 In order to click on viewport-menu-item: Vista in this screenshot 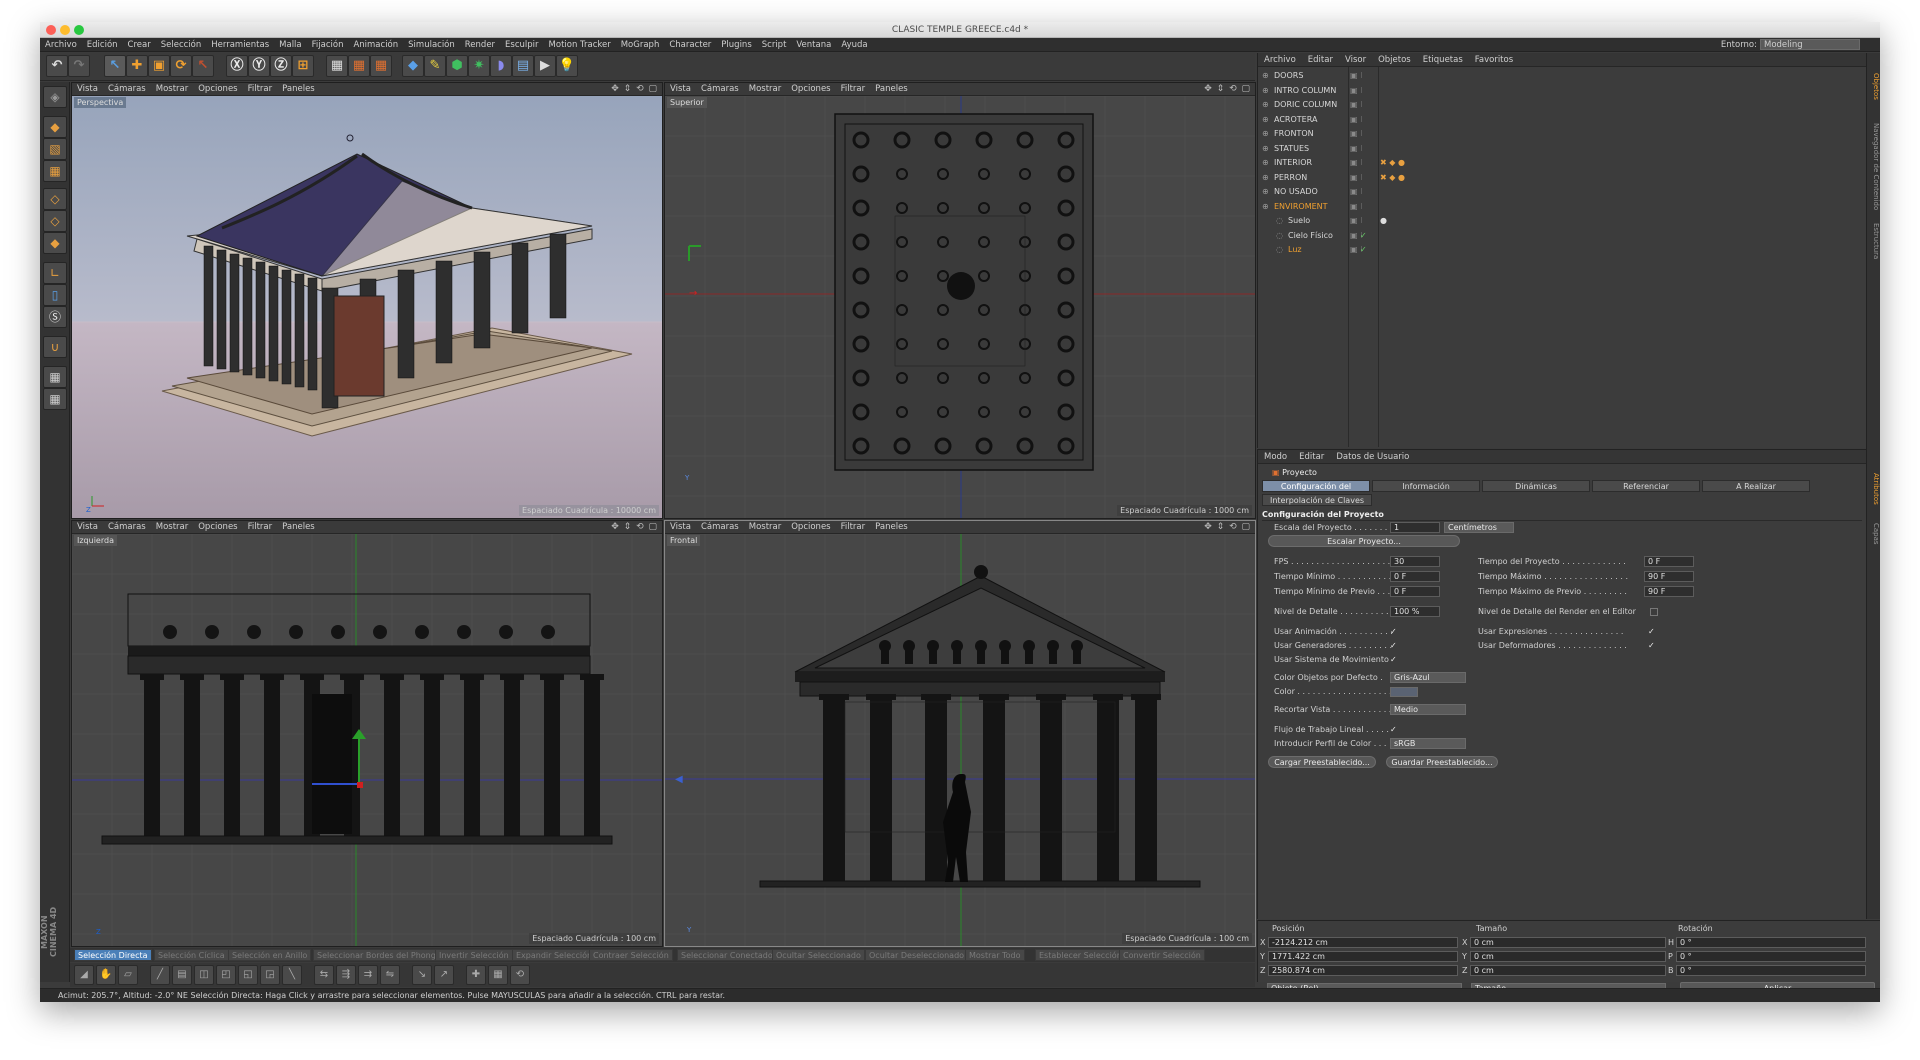, I will do `click(680, 89)`.